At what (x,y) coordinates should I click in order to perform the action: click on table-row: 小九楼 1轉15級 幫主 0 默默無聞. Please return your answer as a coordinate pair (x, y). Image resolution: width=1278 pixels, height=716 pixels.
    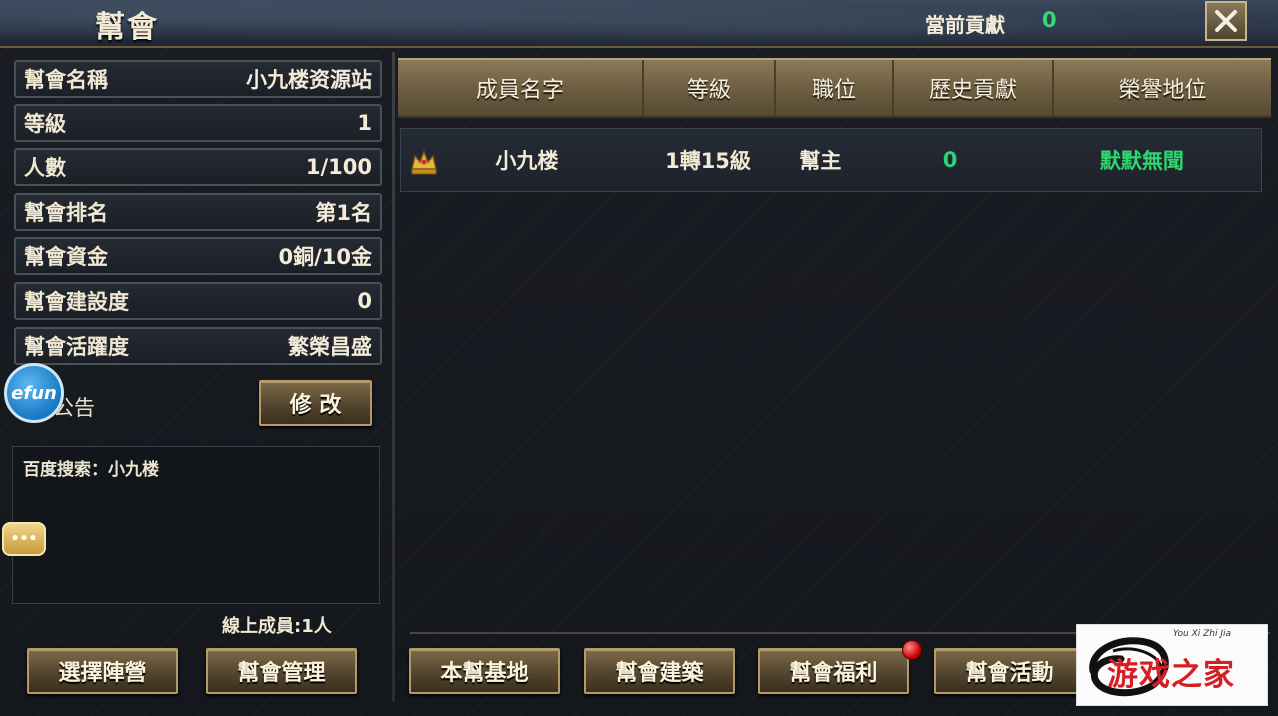
    Looking at the image, I should click on (831, 160).